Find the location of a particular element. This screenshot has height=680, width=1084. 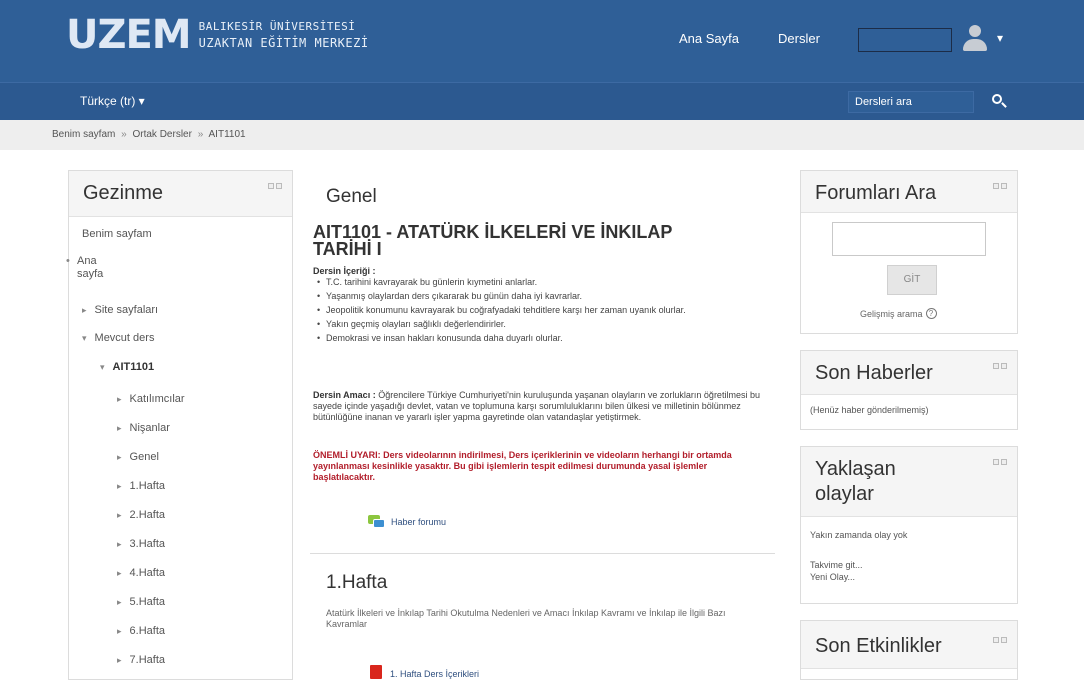

language-menu: Türkçe (tr) ▾ is located at coordinates (112, 101).